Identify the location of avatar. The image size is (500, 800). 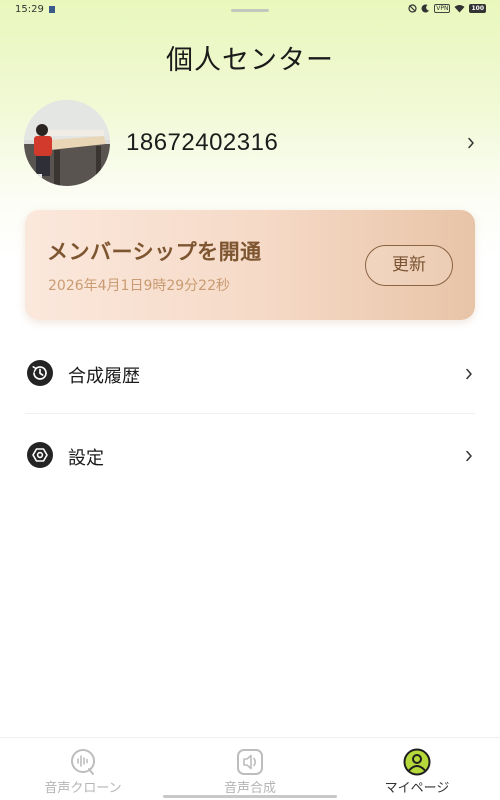
(67, 143).